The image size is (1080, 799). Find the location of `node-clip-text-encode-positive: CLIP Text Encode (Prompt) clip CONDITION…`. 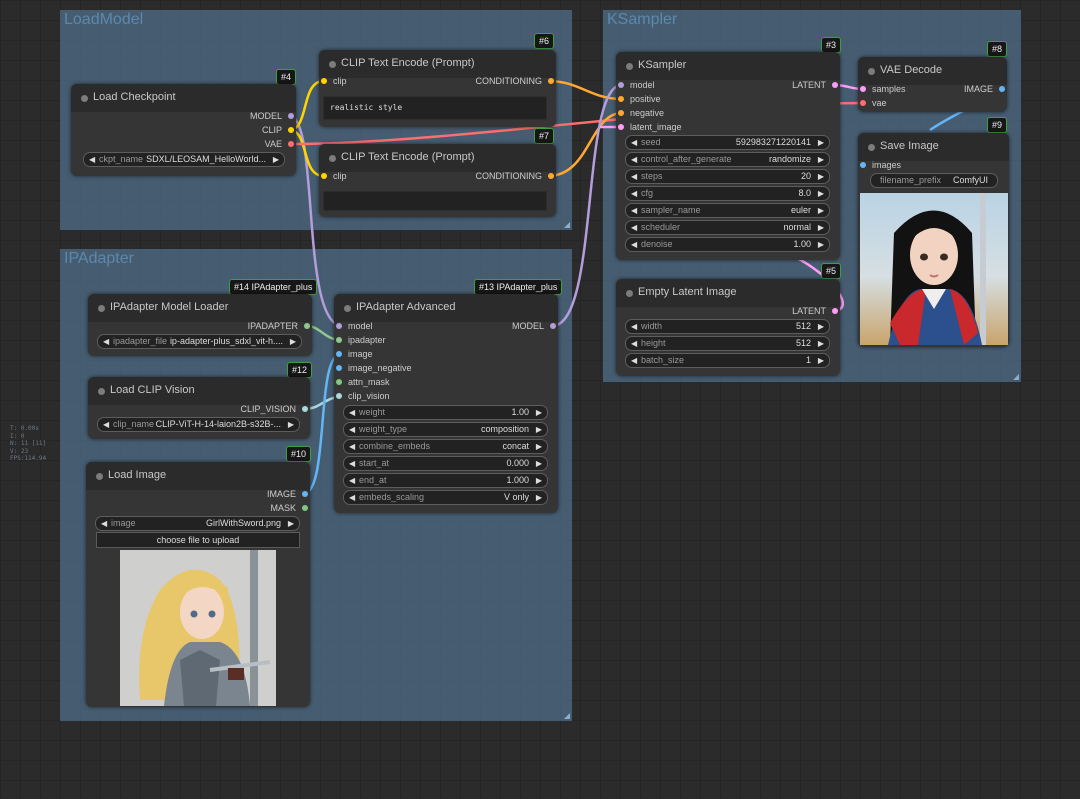

node-clip-text-encode-positive: CLIP Text Encode (Prompt) clip CONDITION… is located at coordinates (437, 88).